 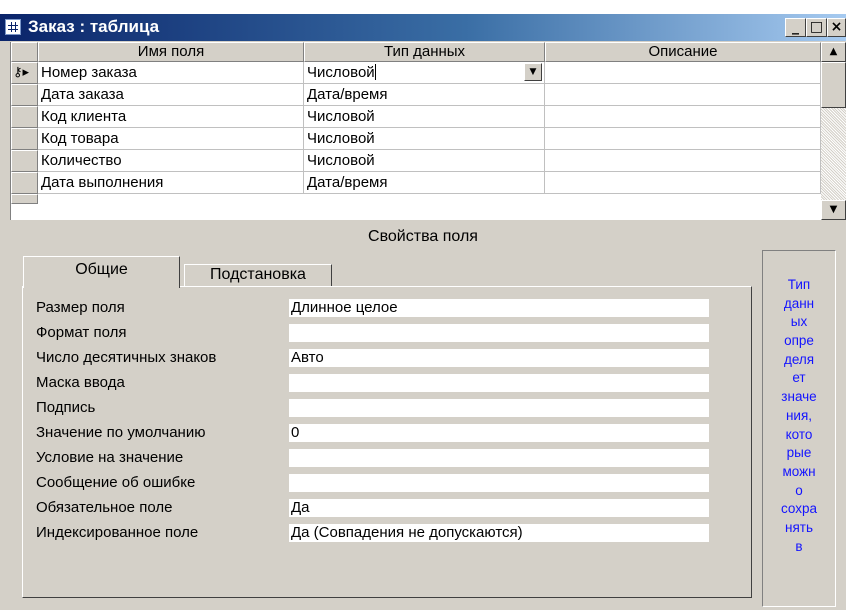 What do you see at coordinates (171, 117) in the screenshot?
I see `field-name-cell: Код клиента` at bounding box center [171, 117].